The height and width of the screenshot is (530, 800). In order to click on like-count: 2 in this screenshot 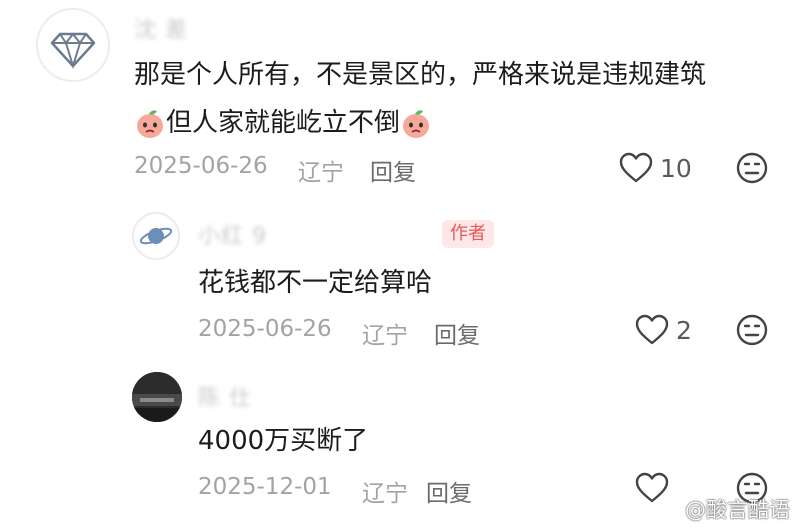, I will do `click(684, 330)`.